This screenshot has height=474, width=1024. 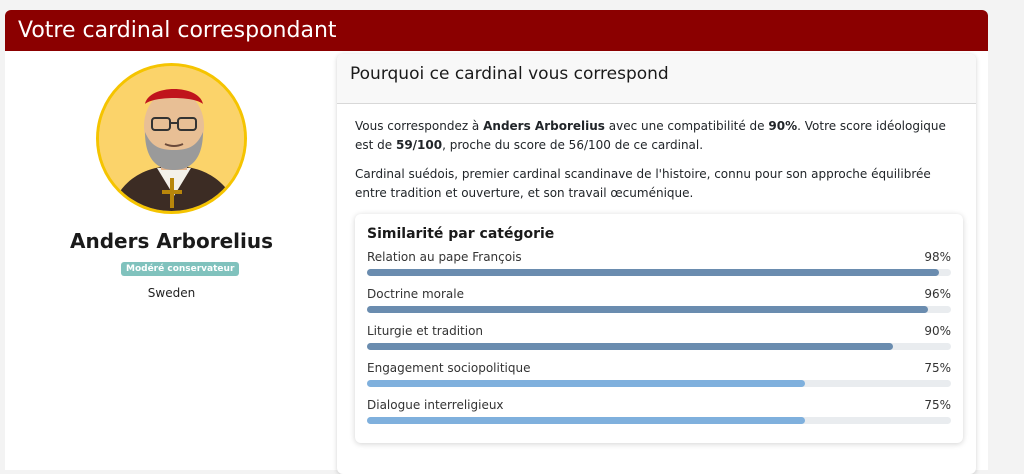 I want to click on match-explanation-title: Pourquoi ce cardinal vous correspond, so click(x=656, y=79).